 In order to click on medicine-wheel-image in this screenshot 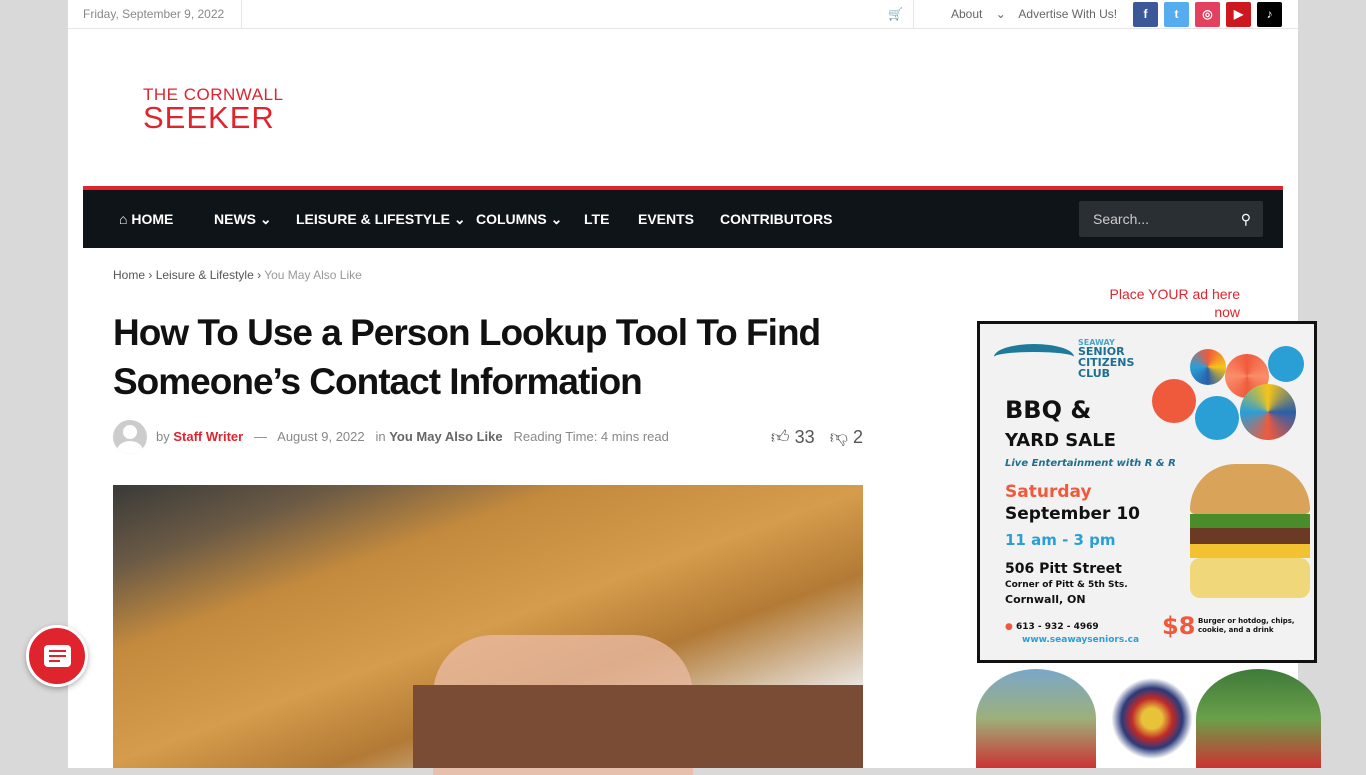, I will do `click(1152, 718)`.